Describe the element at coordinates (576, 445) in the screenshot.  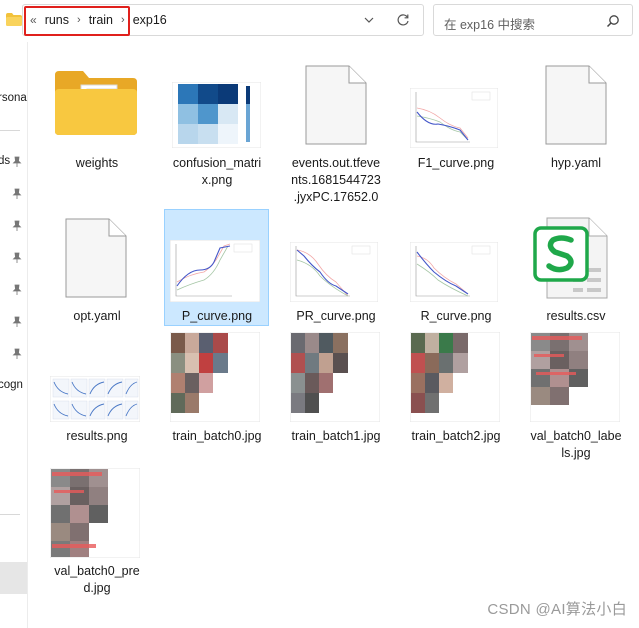
I see `file-label-val-batch0-labels: val_batch0_labe ls.jpg` at that location.